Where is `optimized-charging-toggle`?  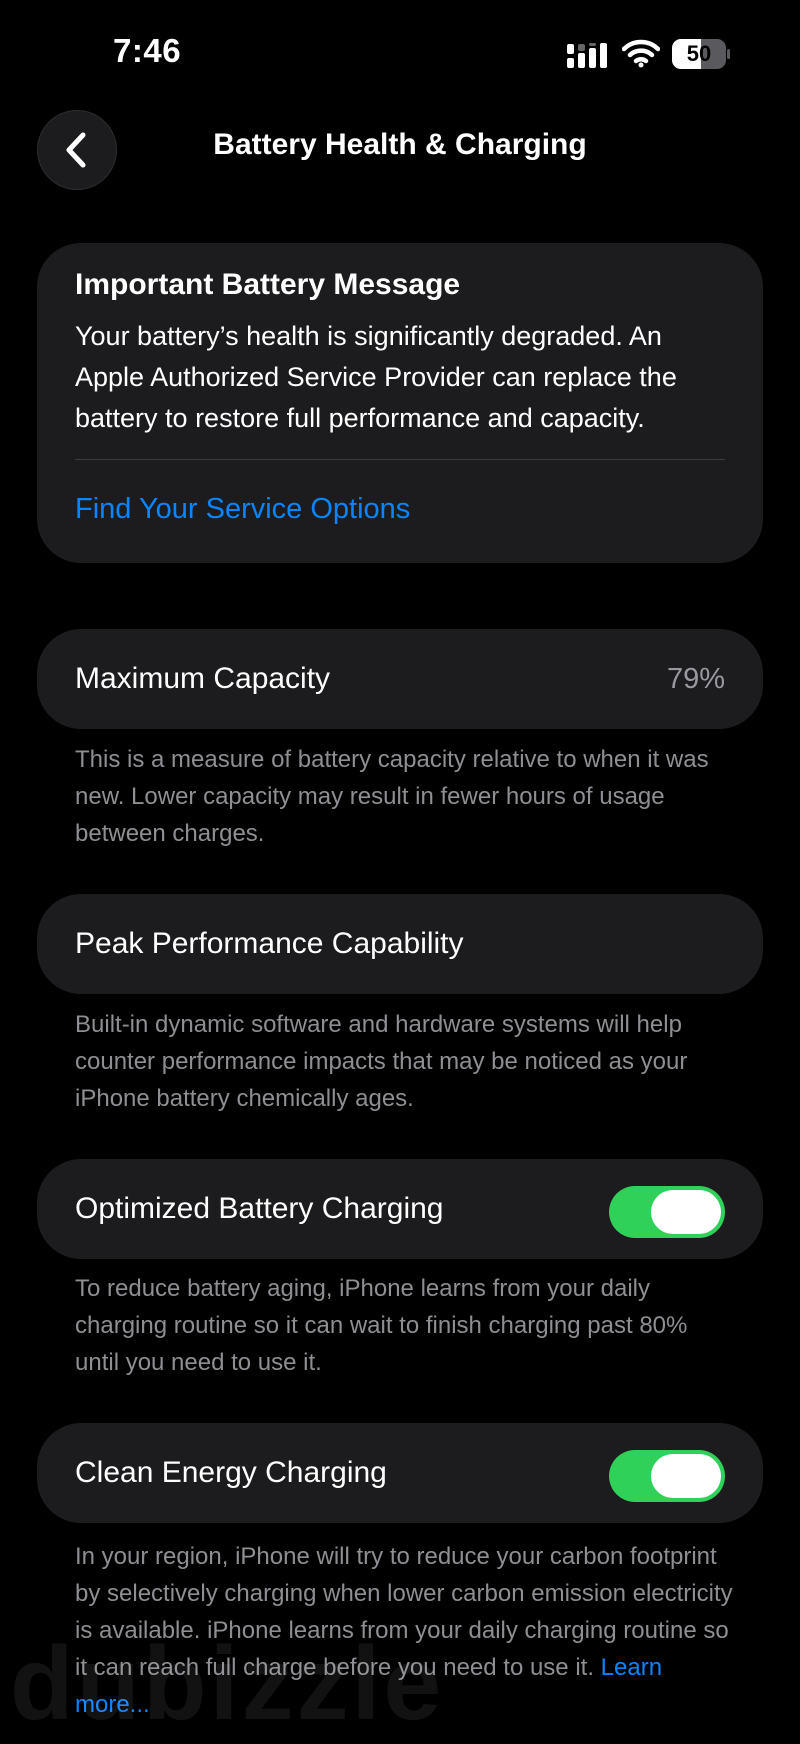 optimized-charging-toggle is located at coordinates (667, 1212).